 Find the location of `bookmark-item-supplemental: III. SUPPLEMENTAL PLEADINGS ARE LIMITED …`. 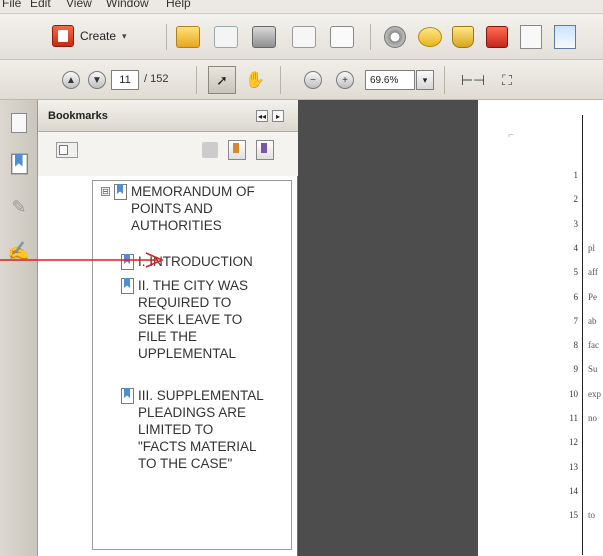

bookmark-item-supplemental: III. SUPPLEMENTAL PLEADINGS ARE LIMITED … is located at coordinates (192, 429).